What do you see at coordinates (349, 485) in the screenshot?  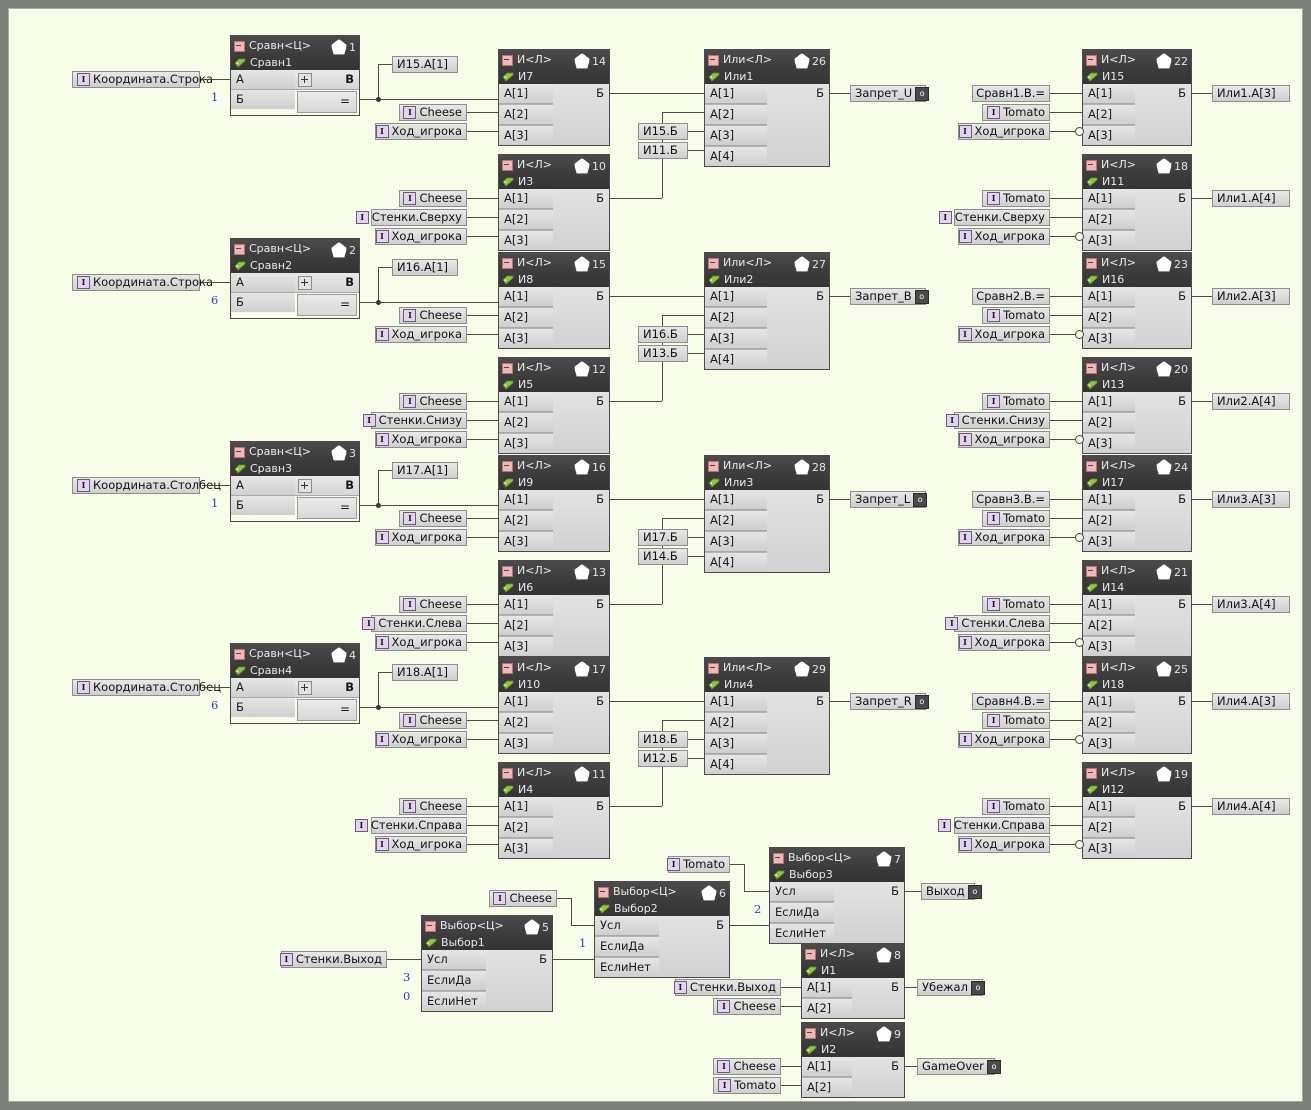 I see `comparator-output-b: В` at bounding box center [349, 485].